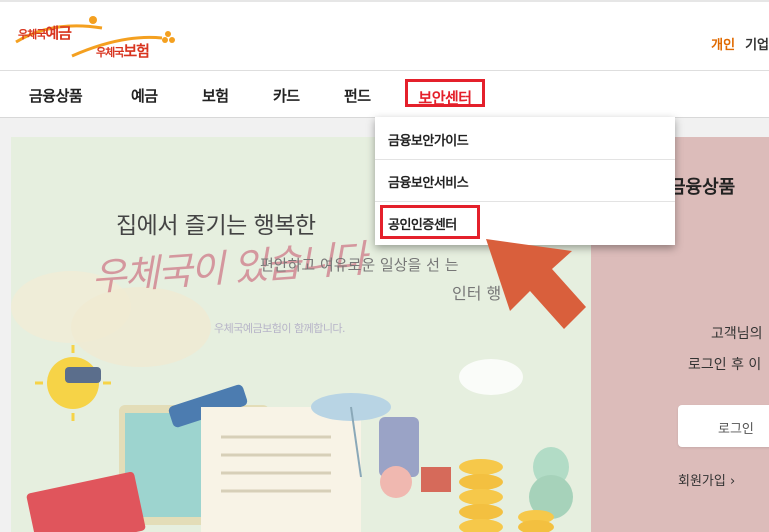 The image size is (769, 532). Describe the element at coordinates (384, 36) in the screenshot. I see `header: 우체국예금 우체국보험 개인 기업` at that location.